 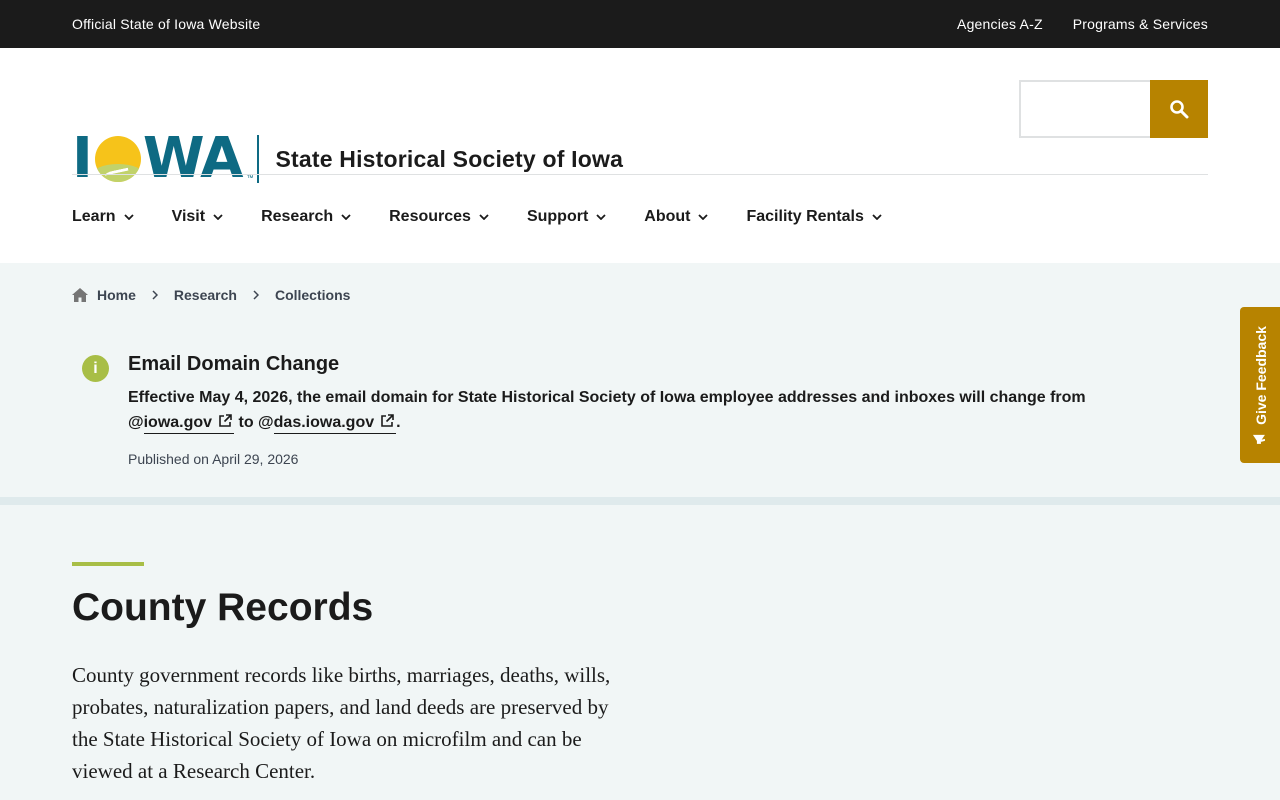 I want to click on site-name: State Historical Society of Iowa, so click(x=449, y=159).